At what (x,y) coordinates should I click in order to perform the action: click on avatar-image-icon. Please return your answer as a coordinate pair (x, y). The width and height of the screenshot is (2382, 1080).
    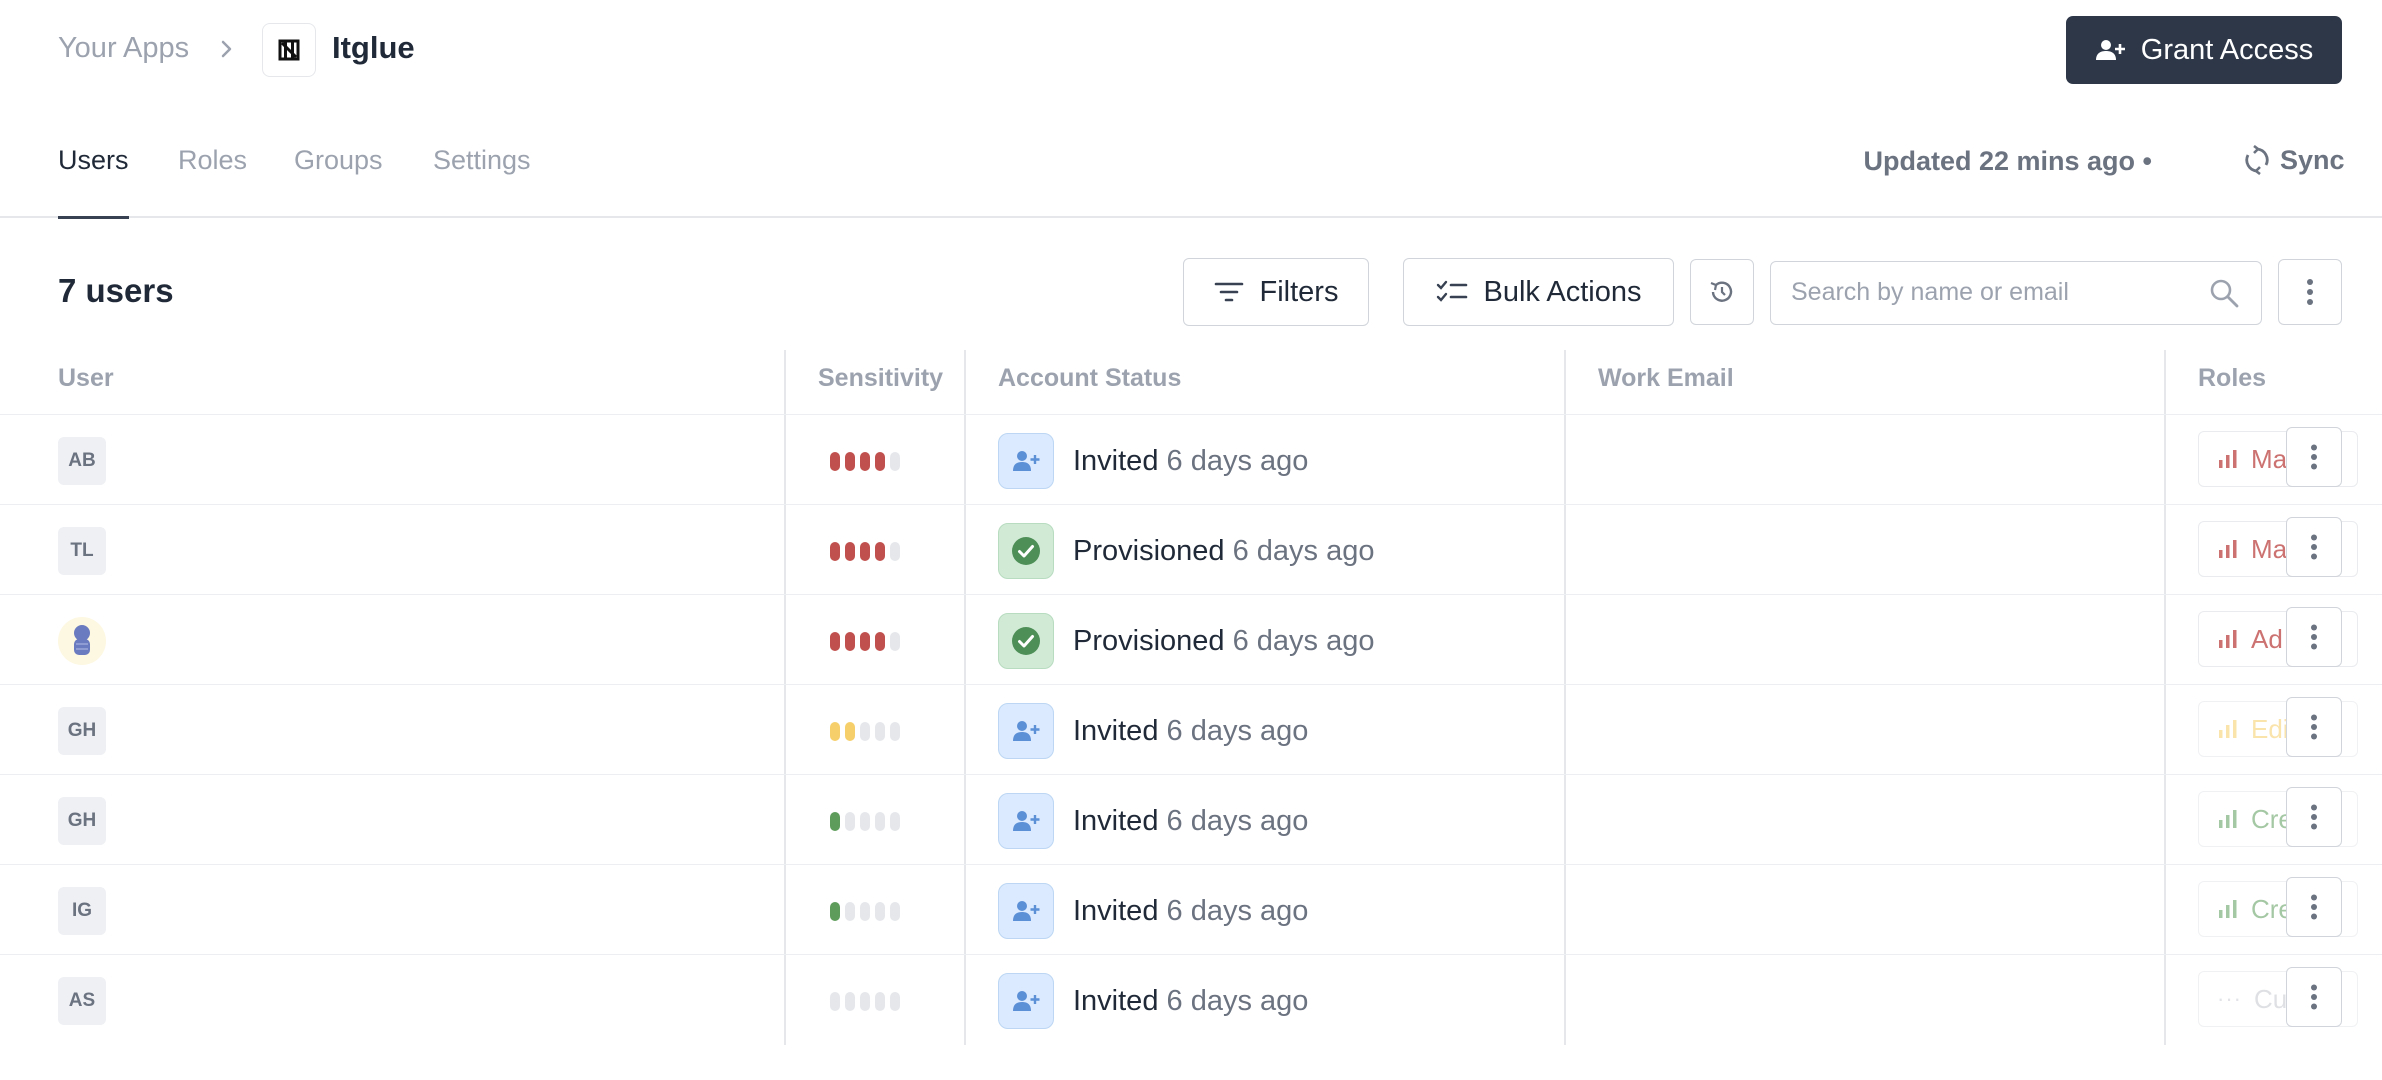
    Looking at the image, I should click on (82, 640).